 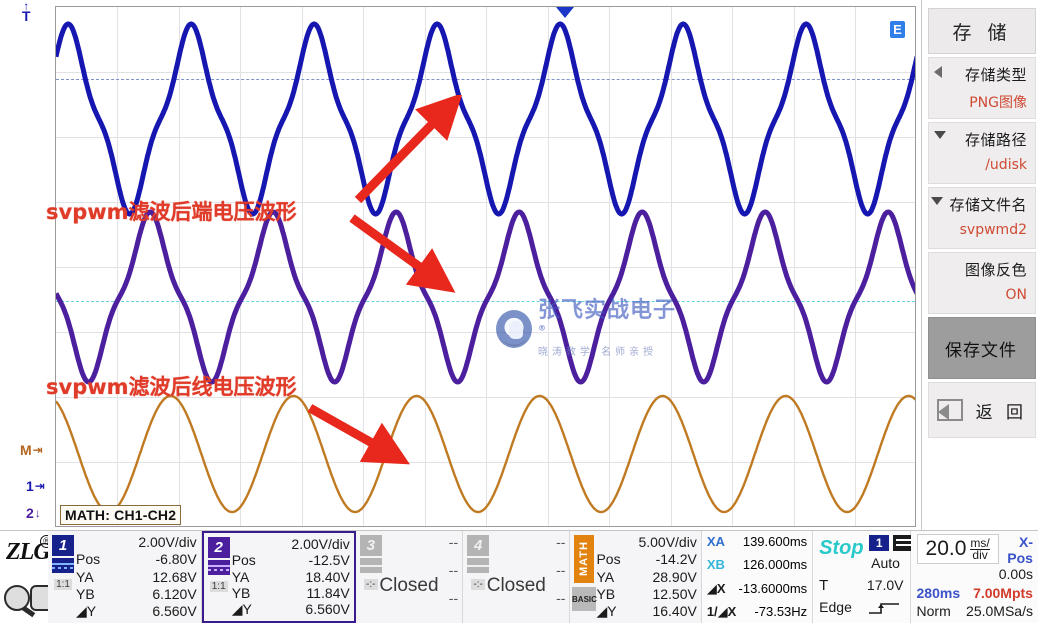 What do you see at coordinates (63, 545) in the screenshot?
I see `ch1-number-badge: 1` at bounding box center [63, 545].